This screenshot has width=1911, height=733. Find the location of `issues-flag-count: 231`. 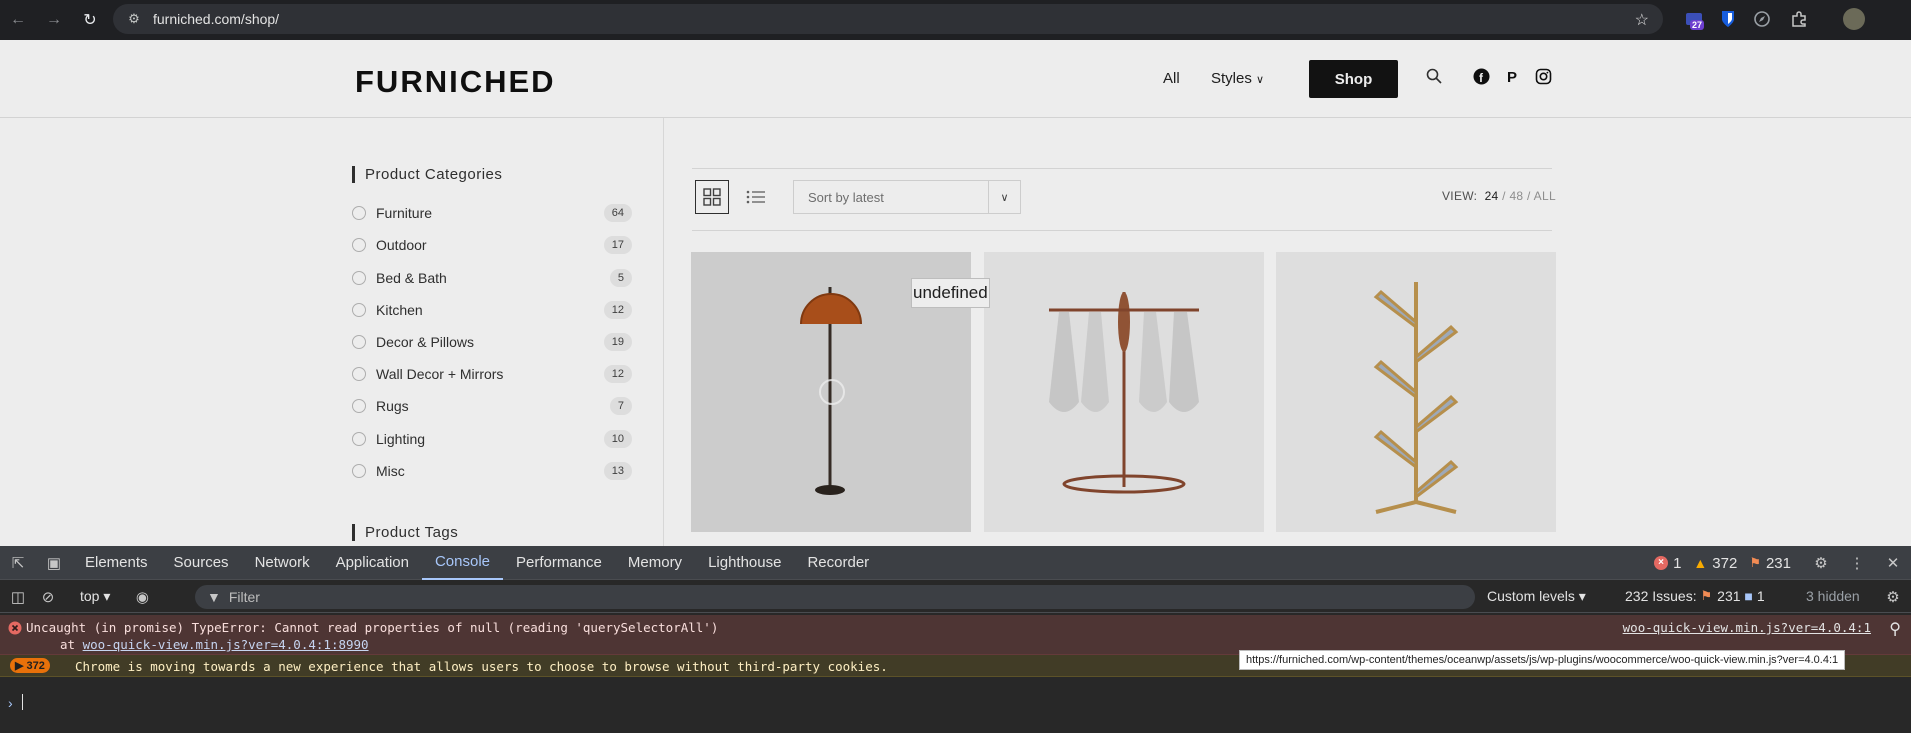

issues-flag-count: 231 is located at coordinates (1729, 596).